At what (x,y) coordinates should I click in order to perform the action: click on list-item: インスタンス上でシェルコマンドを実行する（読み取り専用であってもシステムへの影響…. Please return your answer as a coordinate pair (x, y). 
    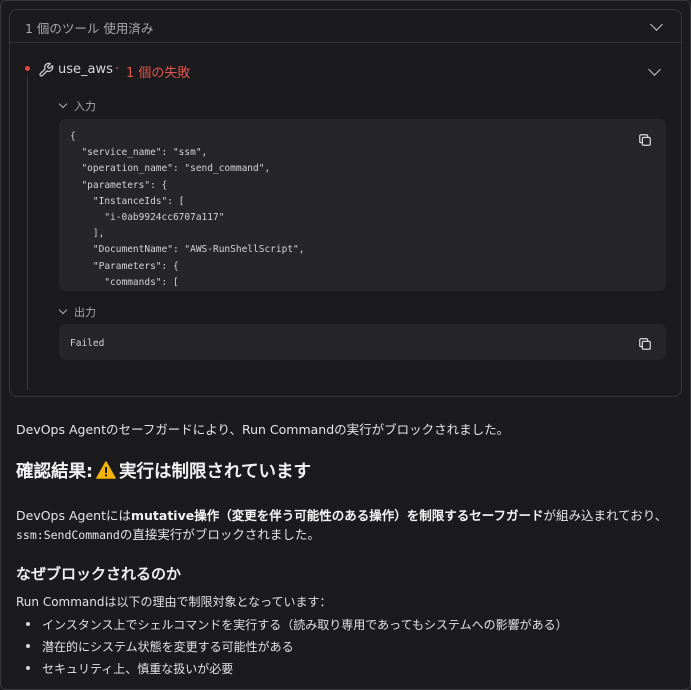
    Looking at the image, I should click on (292, 627).